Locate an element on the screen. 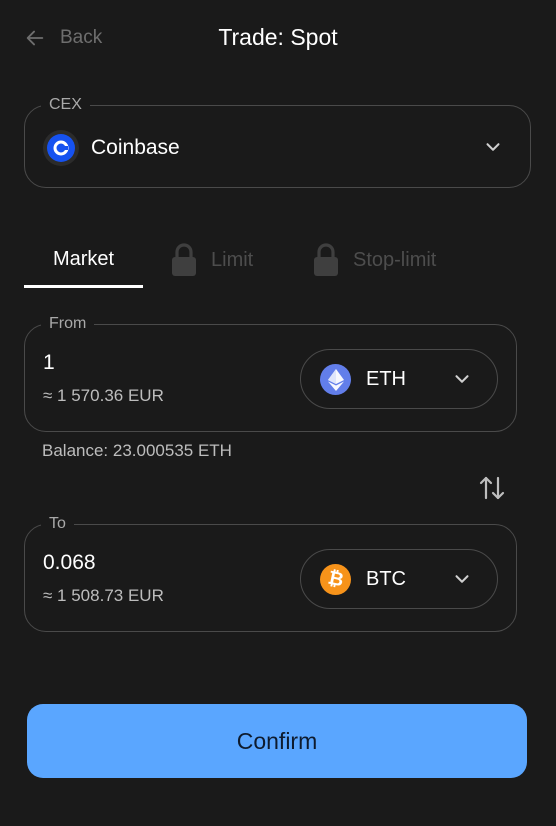 The width and height of the screenshot is (556, 826). tab-limit-label: Limit is located at coordinates (232, 259).